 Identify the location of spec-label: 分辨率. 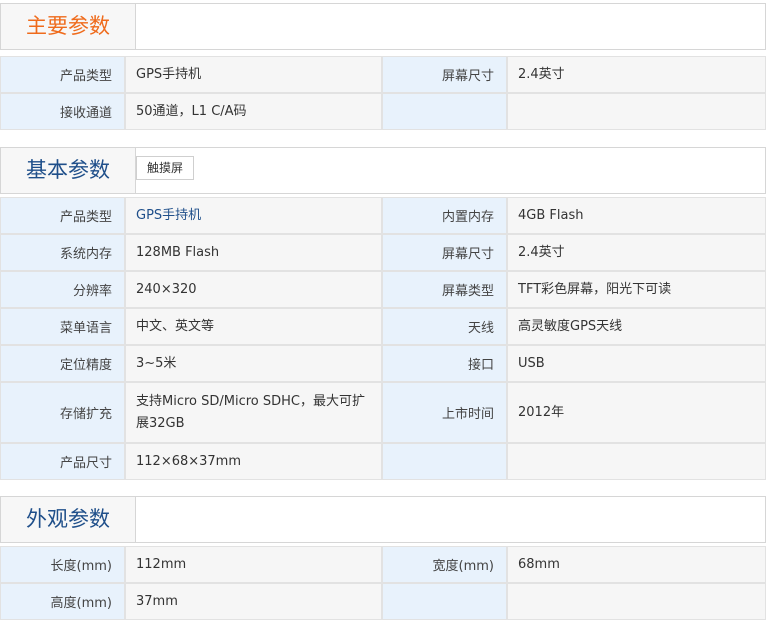
(62, 289).